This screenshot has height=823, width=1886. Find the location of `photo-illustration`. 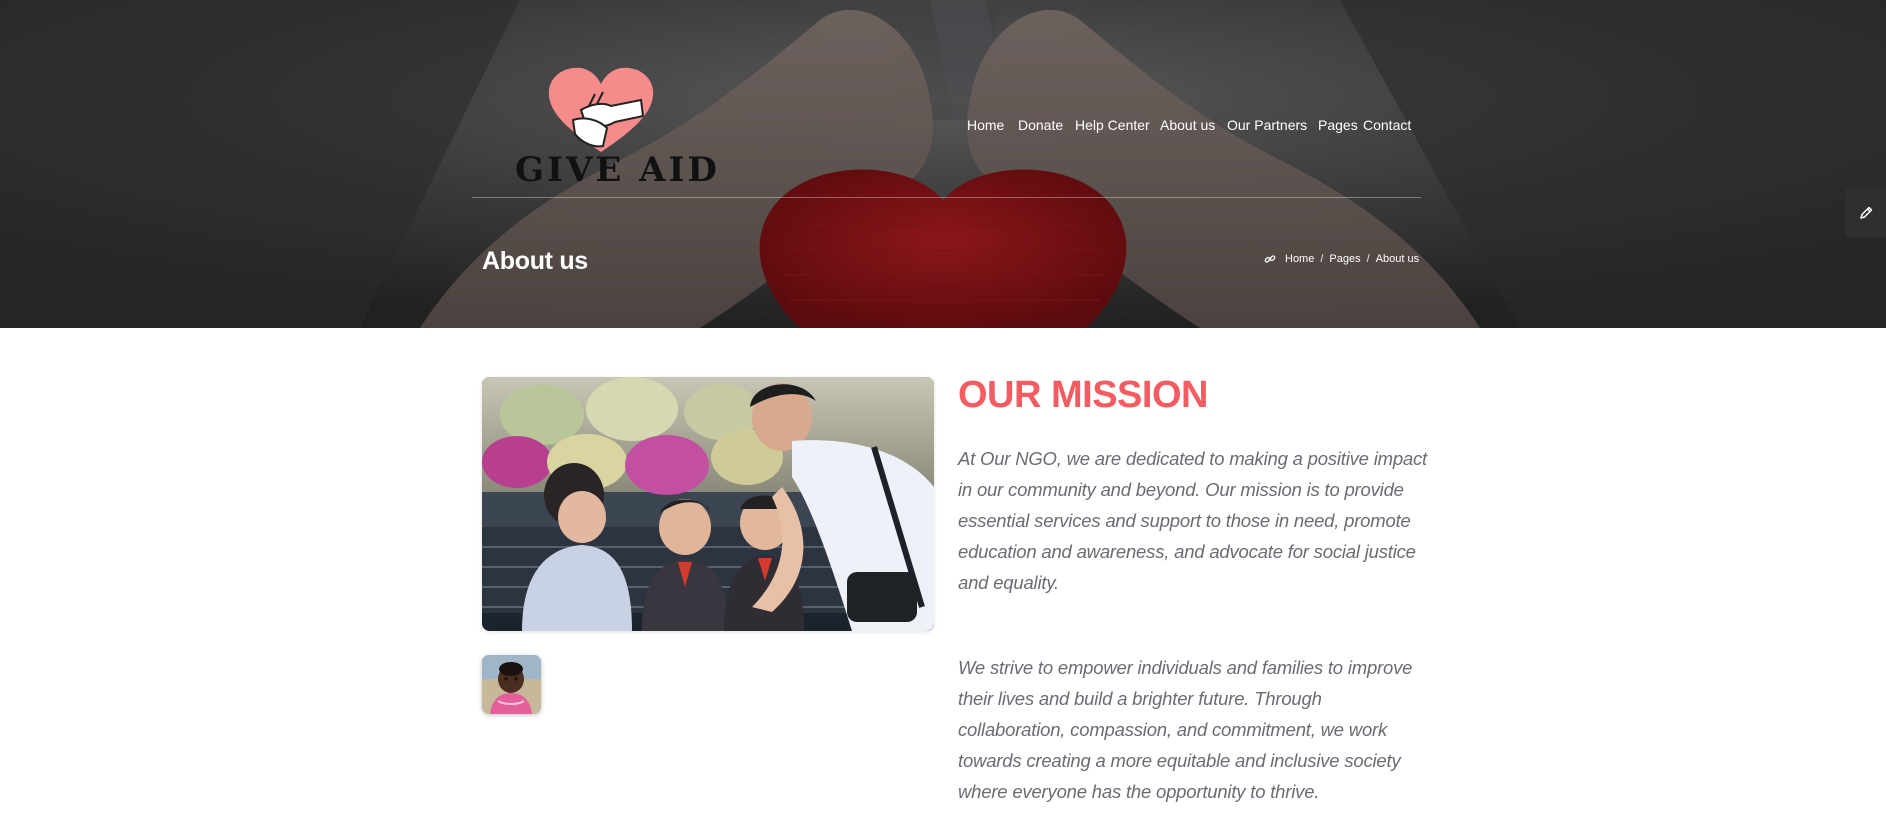

photo-illustration is located at coordinates (708, 504).